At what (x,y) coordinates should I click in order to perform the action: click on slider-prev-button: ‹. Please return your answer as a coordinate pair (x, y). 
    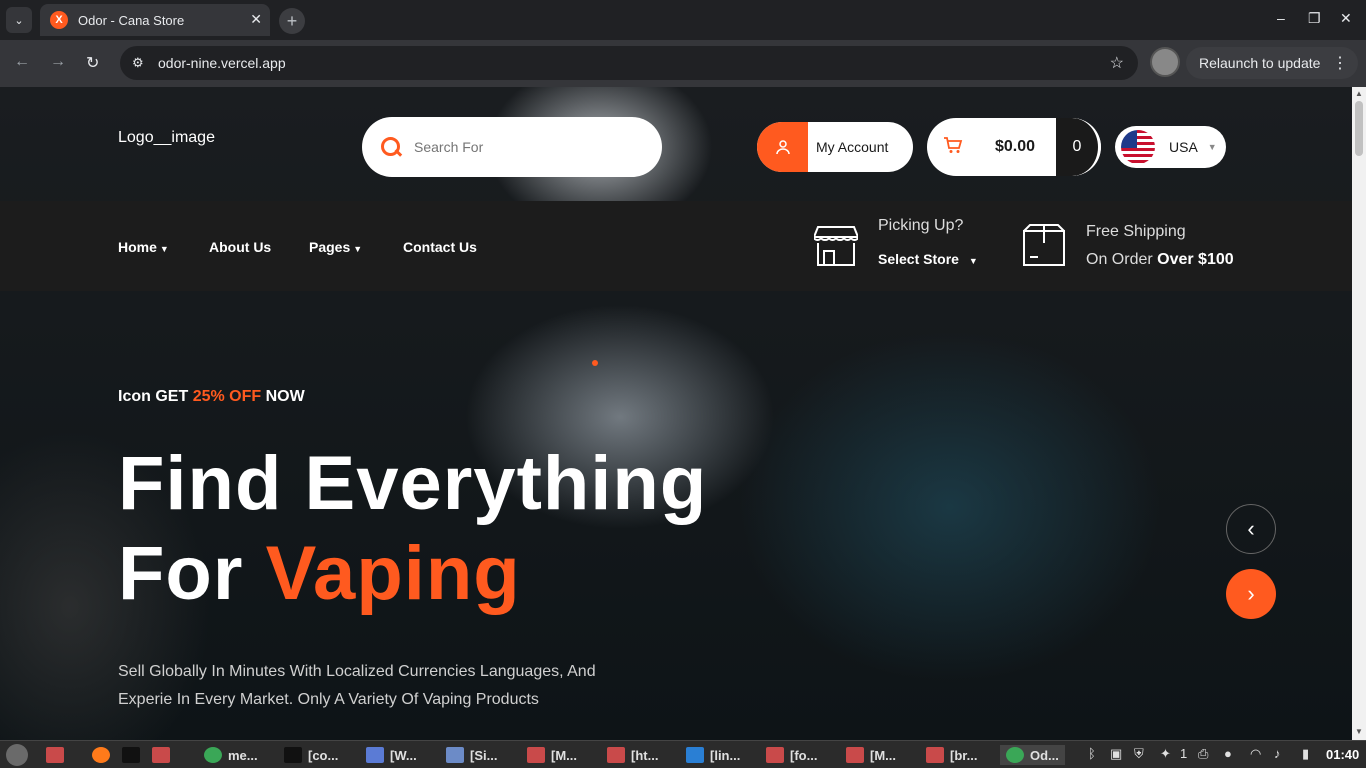
    Looking at the image, I should click on (1251, 529).